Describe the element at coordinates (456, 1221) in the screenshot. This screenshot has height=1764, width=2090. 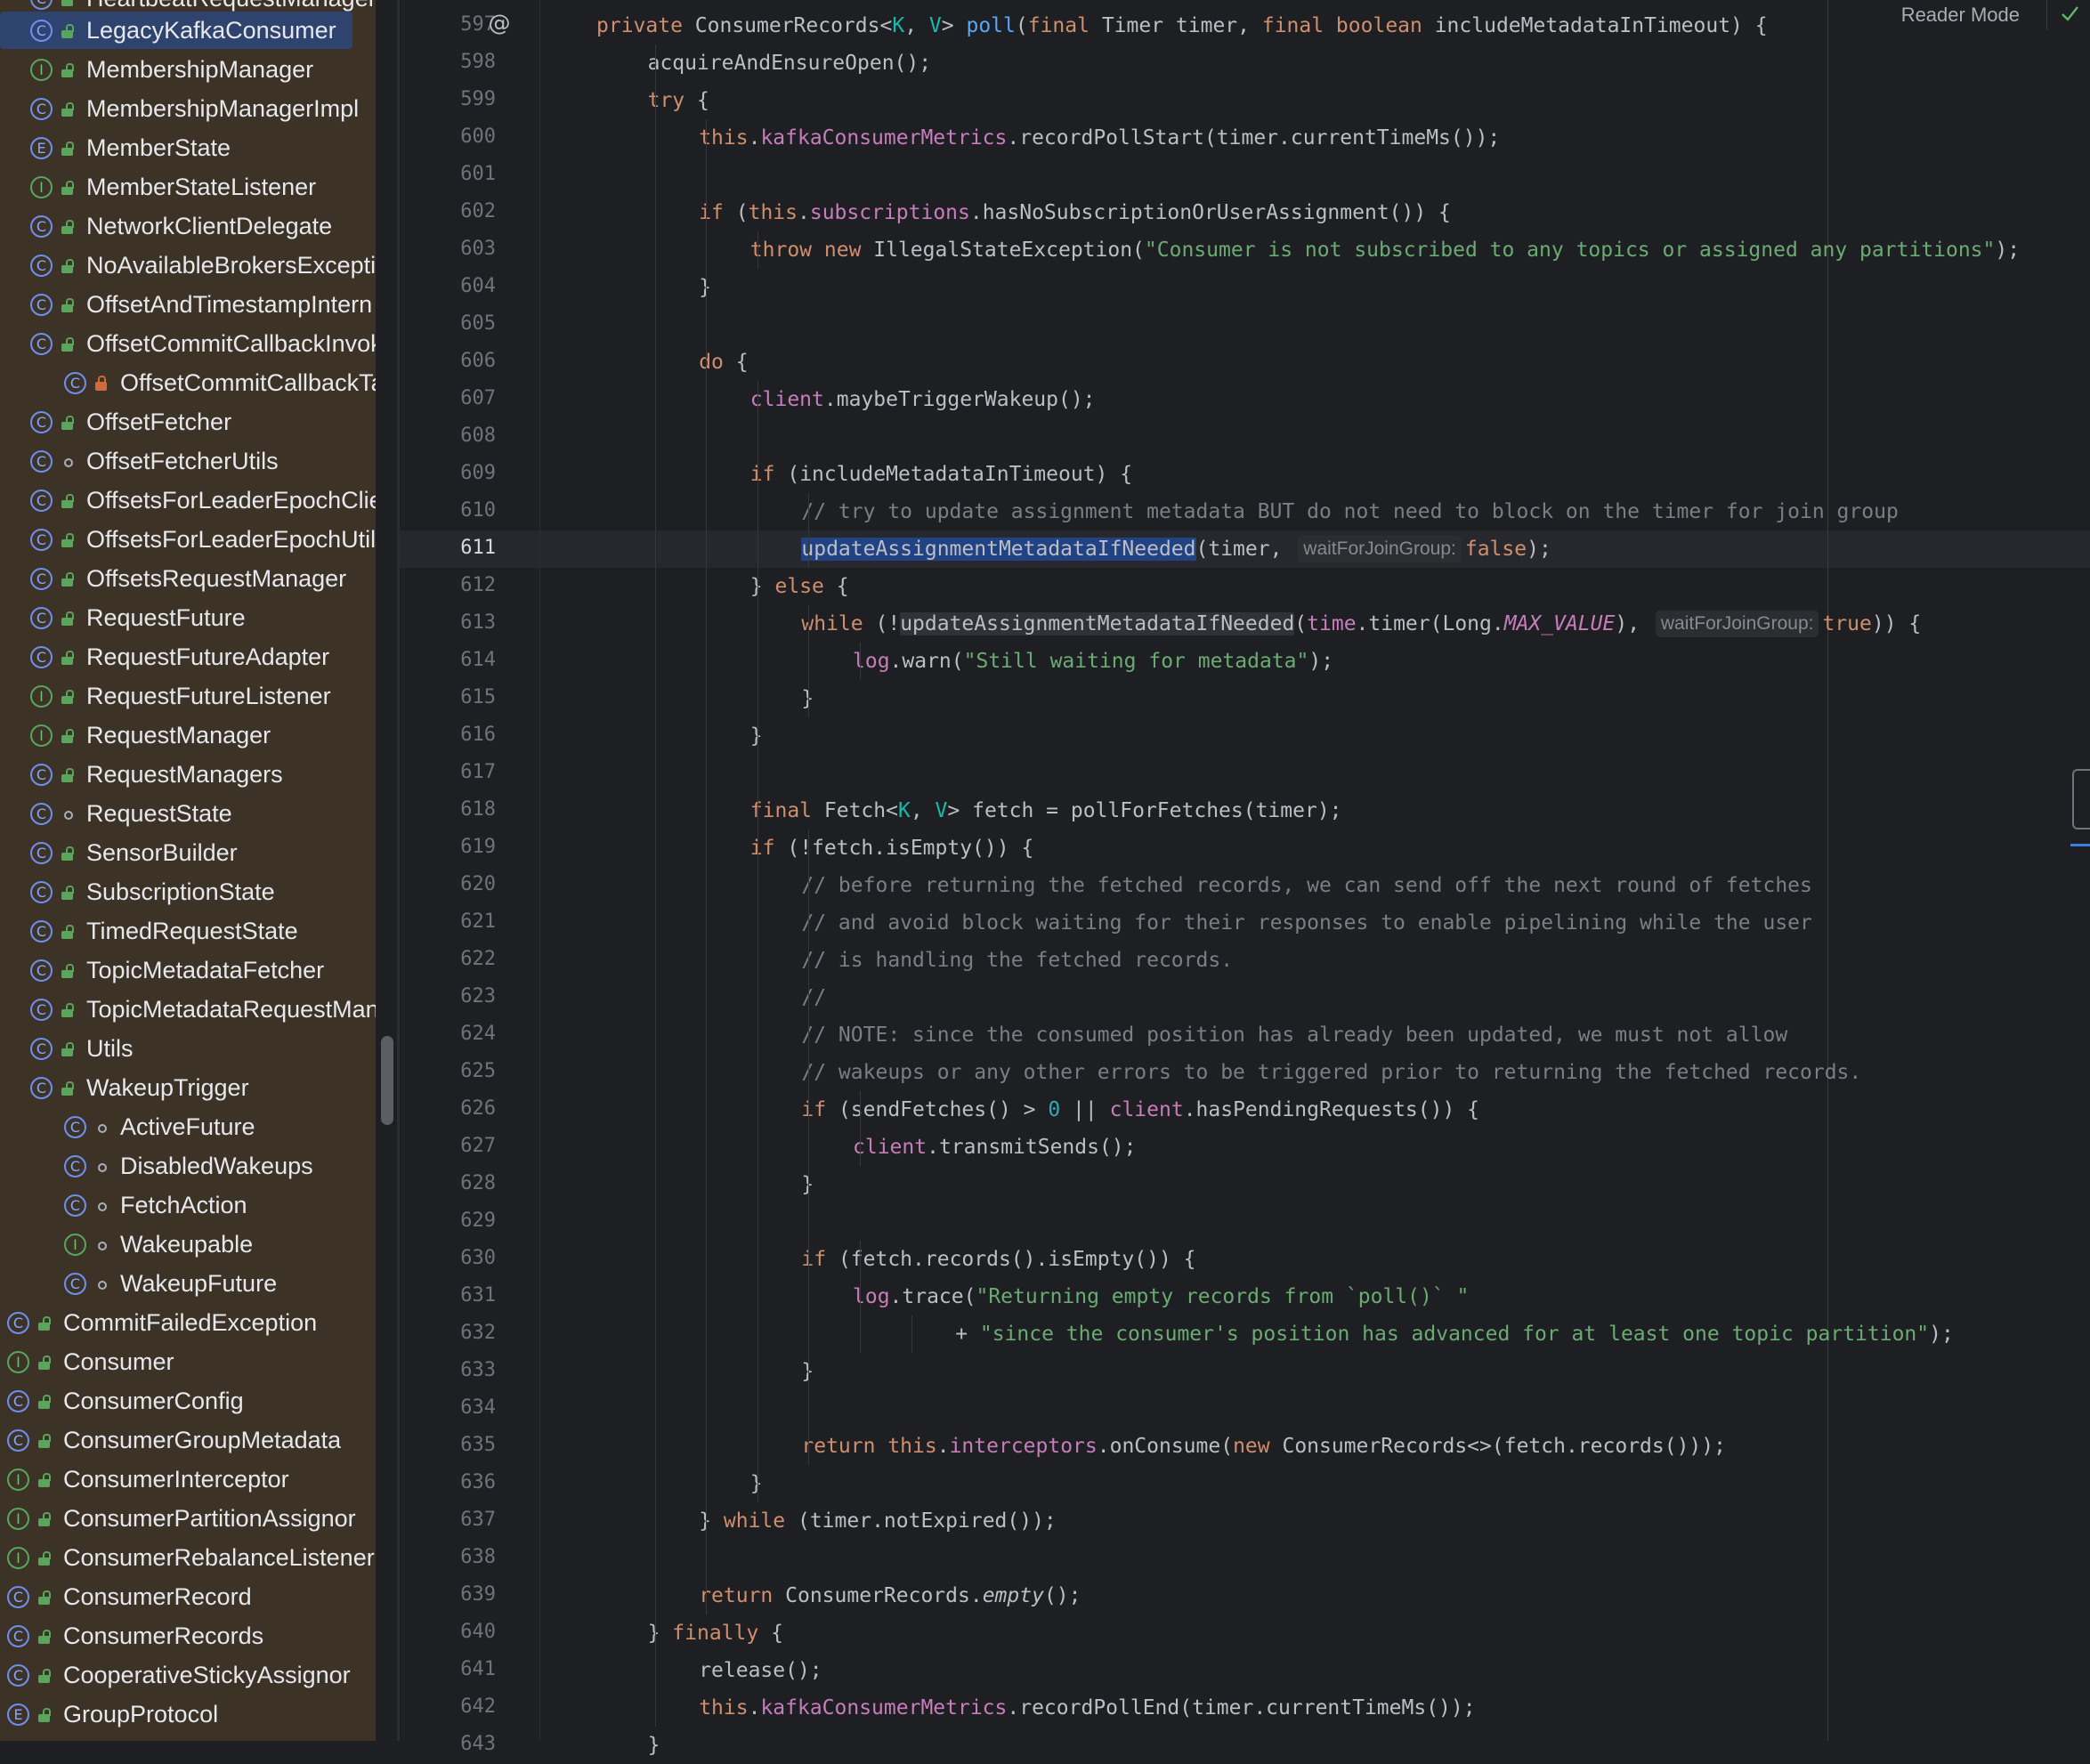
I see `line-number: 629` at that location.